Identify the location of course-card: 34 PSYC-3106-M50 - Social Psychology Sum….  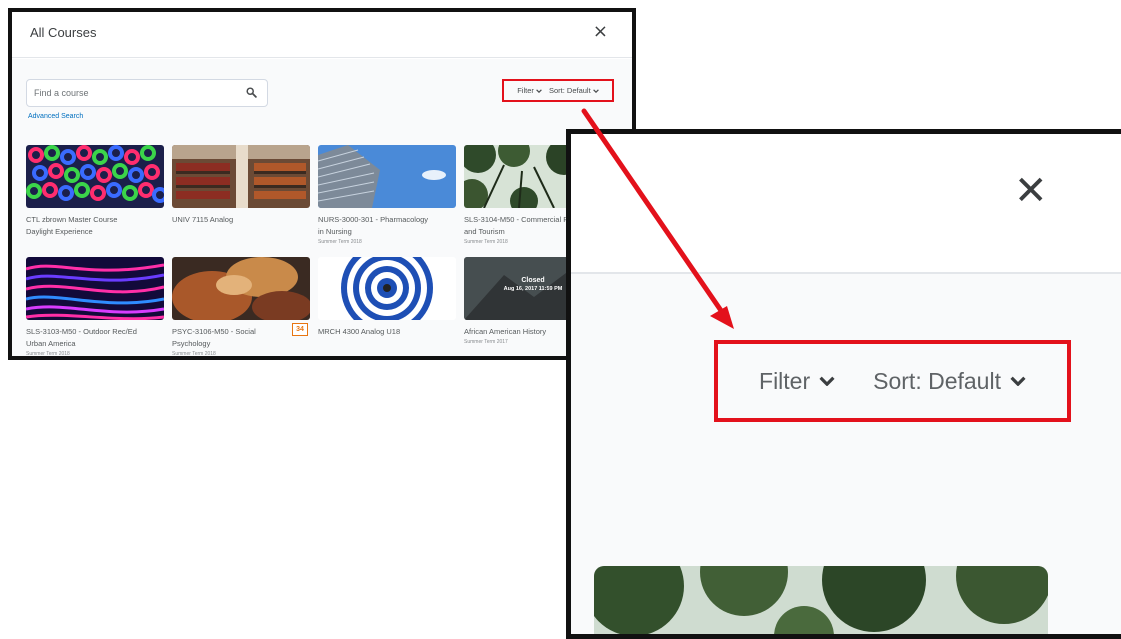
(241, 307).